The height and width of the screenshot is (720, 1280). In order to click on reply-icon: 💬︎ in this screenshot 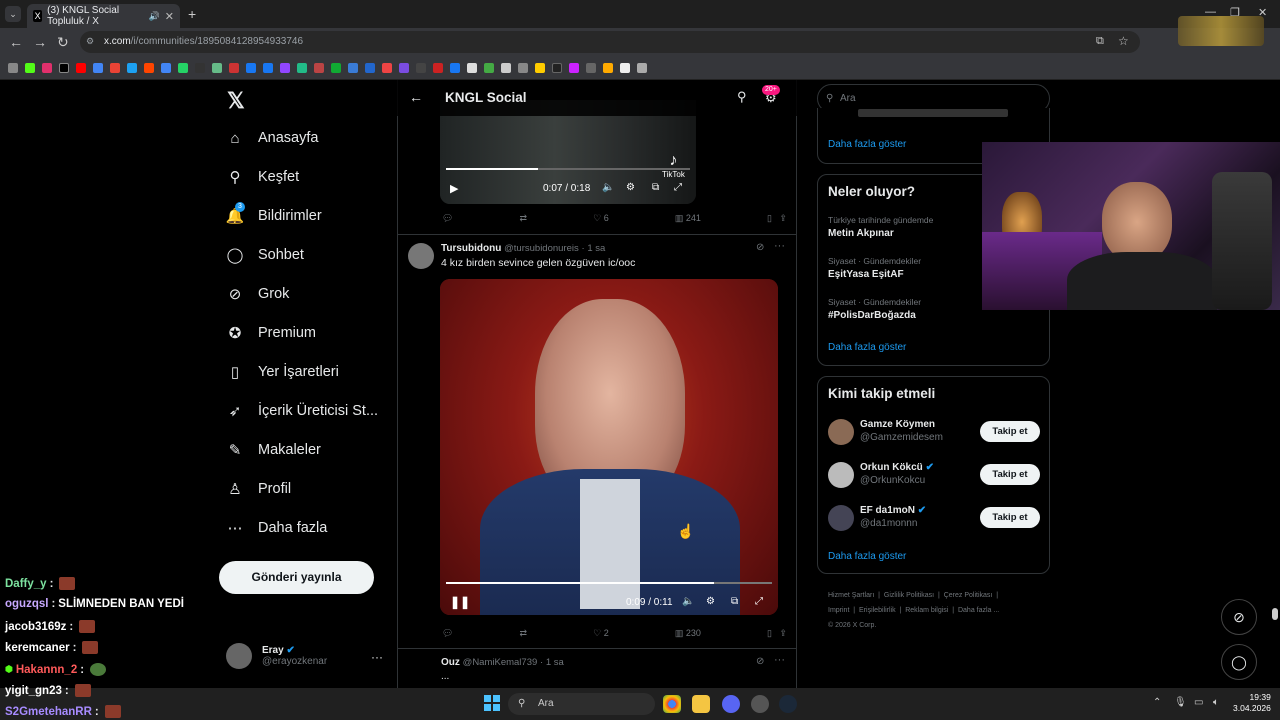, I will do `click(447, 633)`.